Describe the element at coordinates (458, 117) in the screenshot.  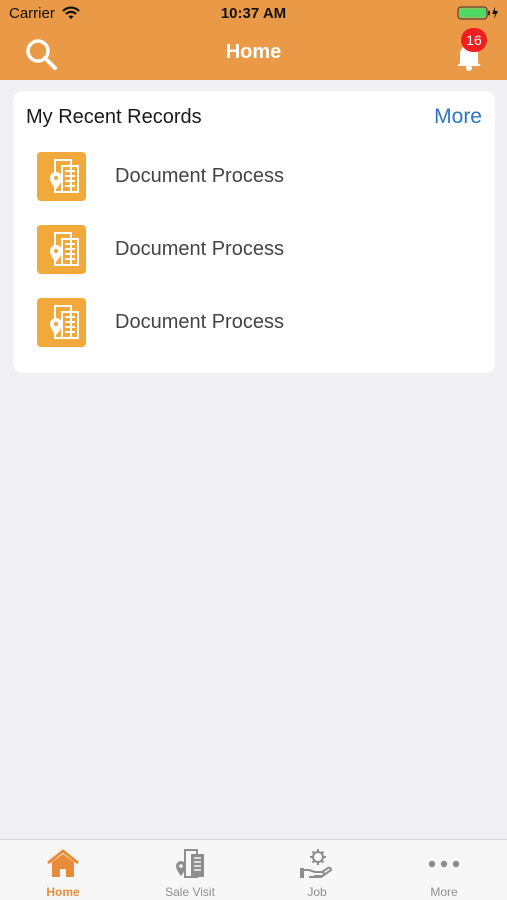
I see `recent-records-more-link: More` at that location.